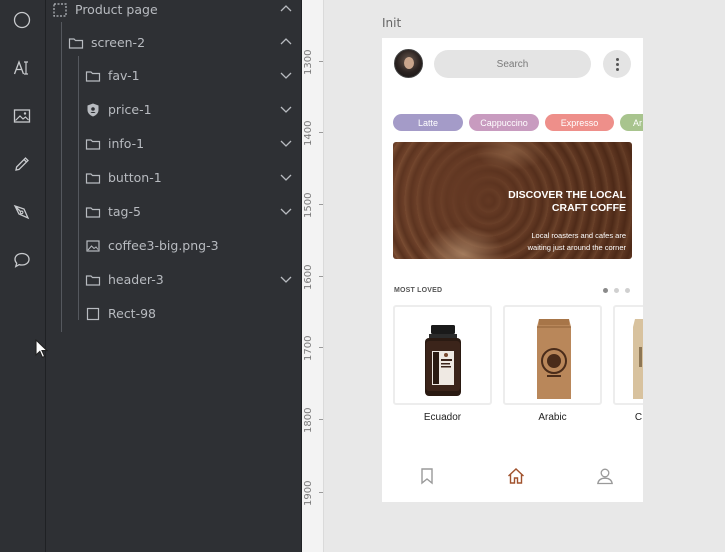 This screenshot has height=552, width=725. Describe the element at coordinates (132, 313) in the screenshot. I see `layer-label: Rect-98` at that location.